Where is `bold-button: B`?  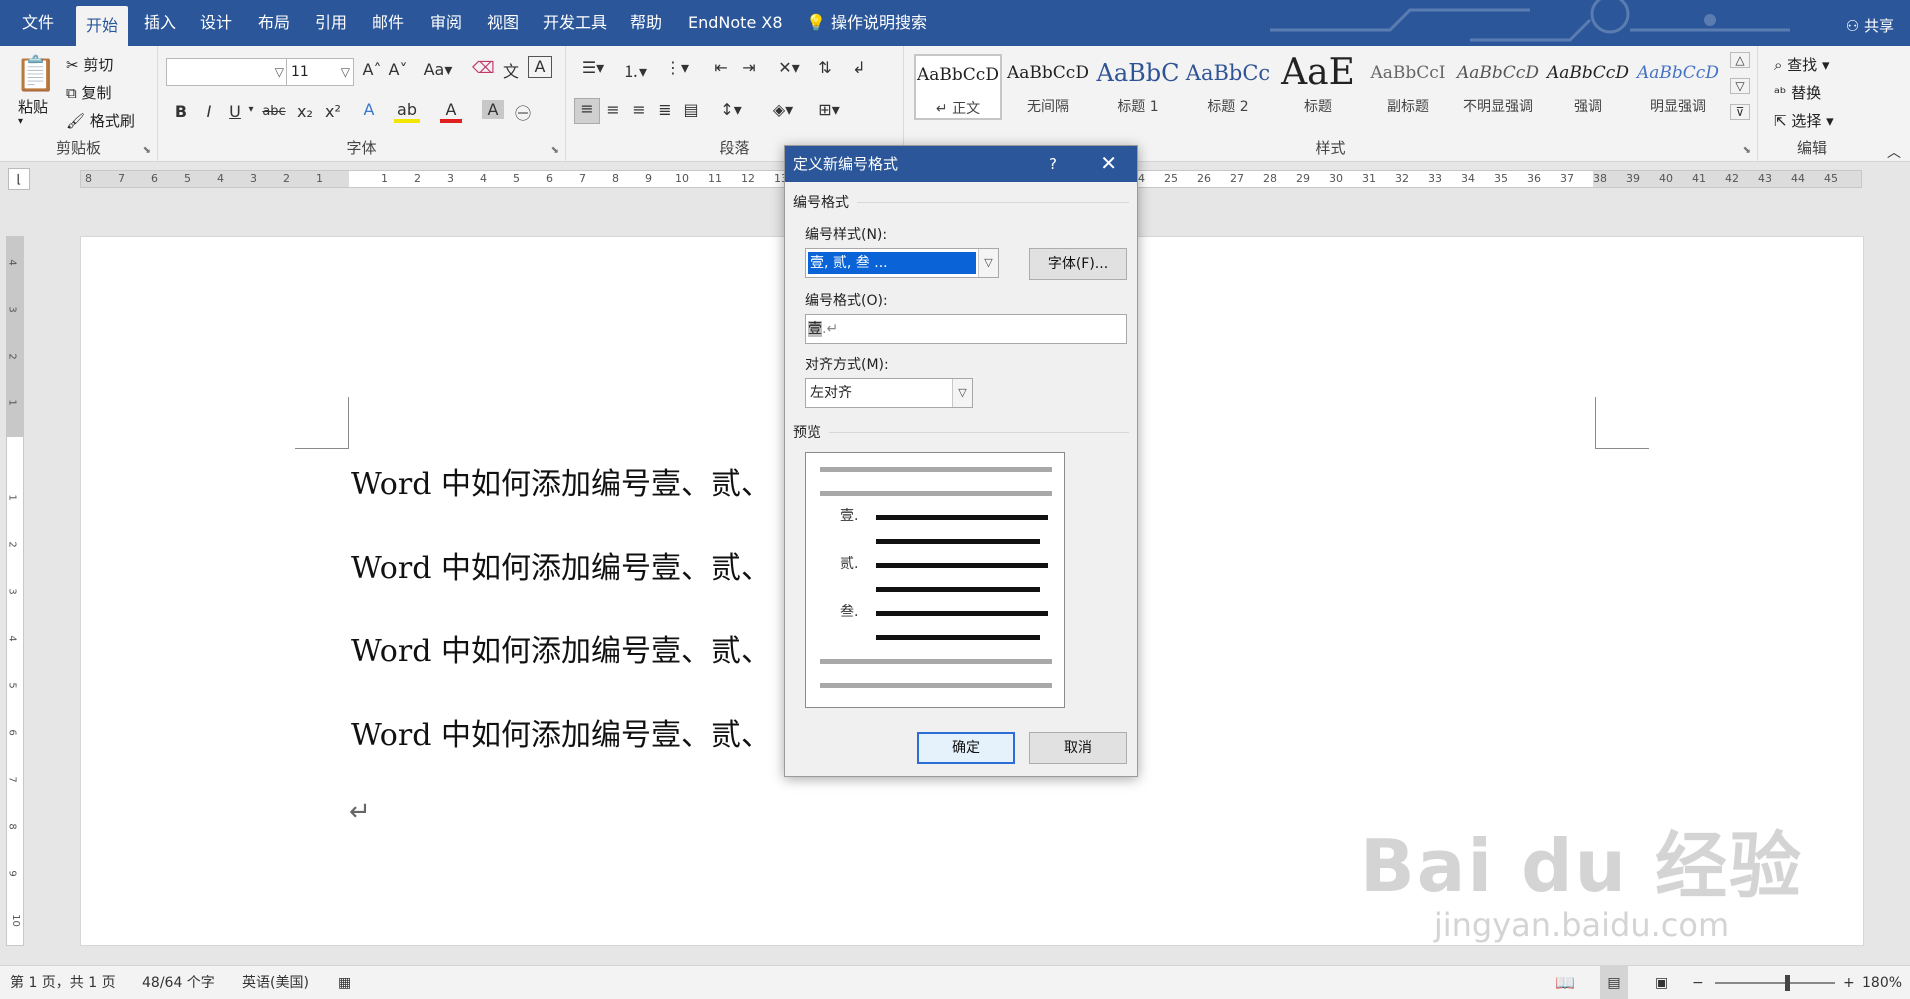 bold-button: B is located at coordinates (181, 111).